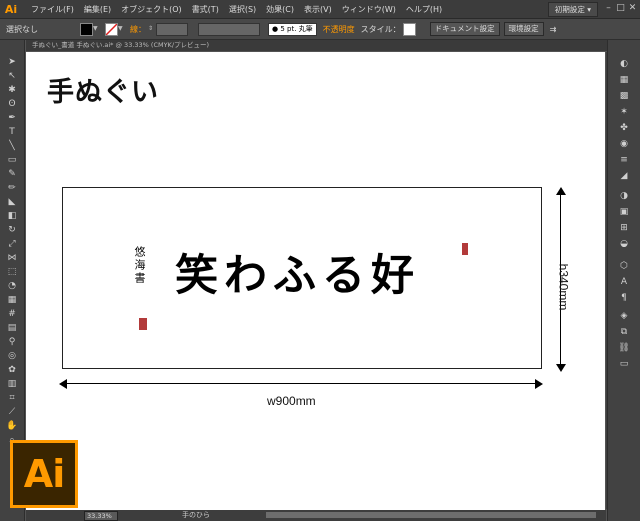 The height and width of the screenshot is (521, 640). I want to click on graphic-style-swatch, so click(409, 29).